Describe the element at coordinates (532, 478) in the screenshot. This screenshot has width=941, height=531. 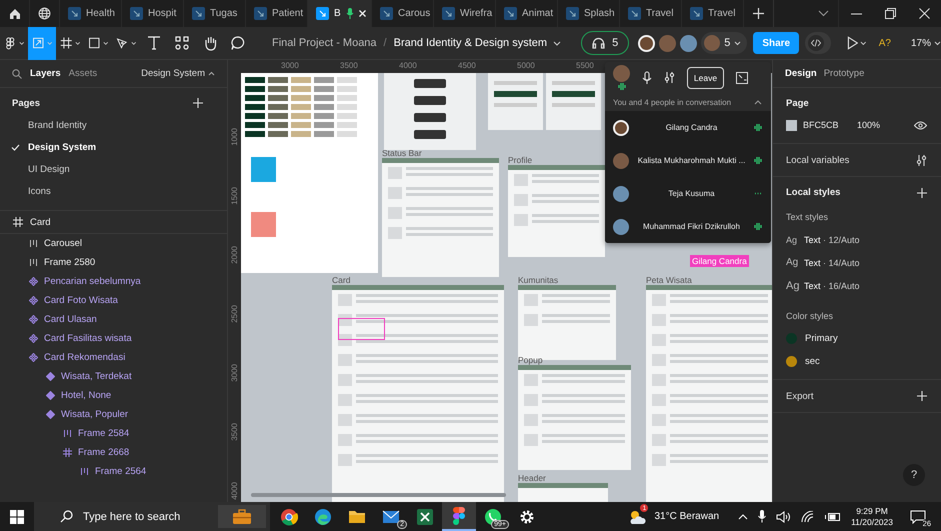
I see `frame-title: Header` at that location.